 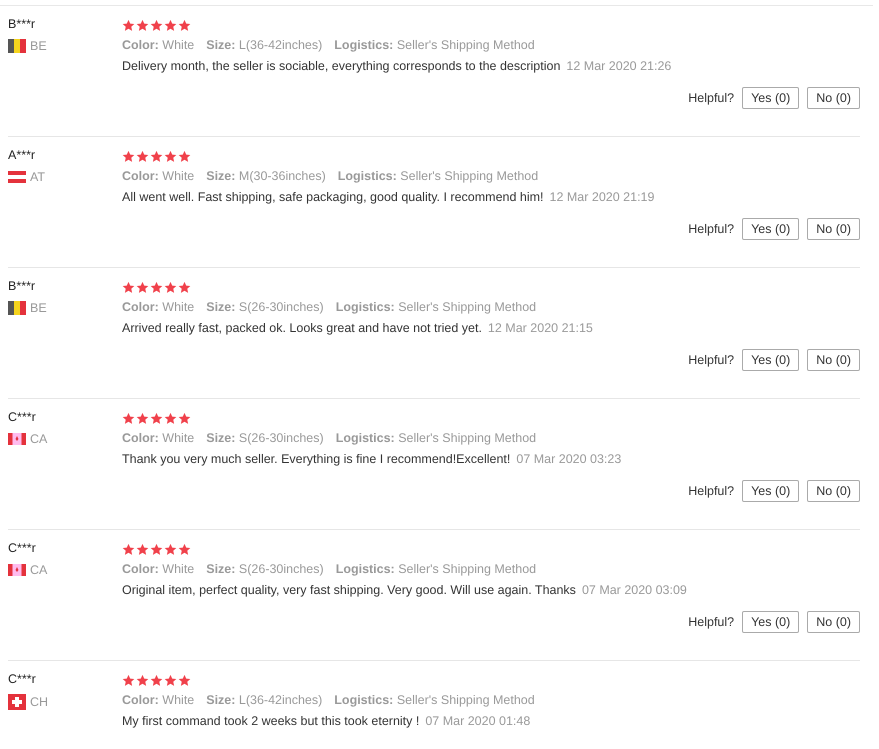 I want to click on country-code: CH, so click(x=39, y=702).